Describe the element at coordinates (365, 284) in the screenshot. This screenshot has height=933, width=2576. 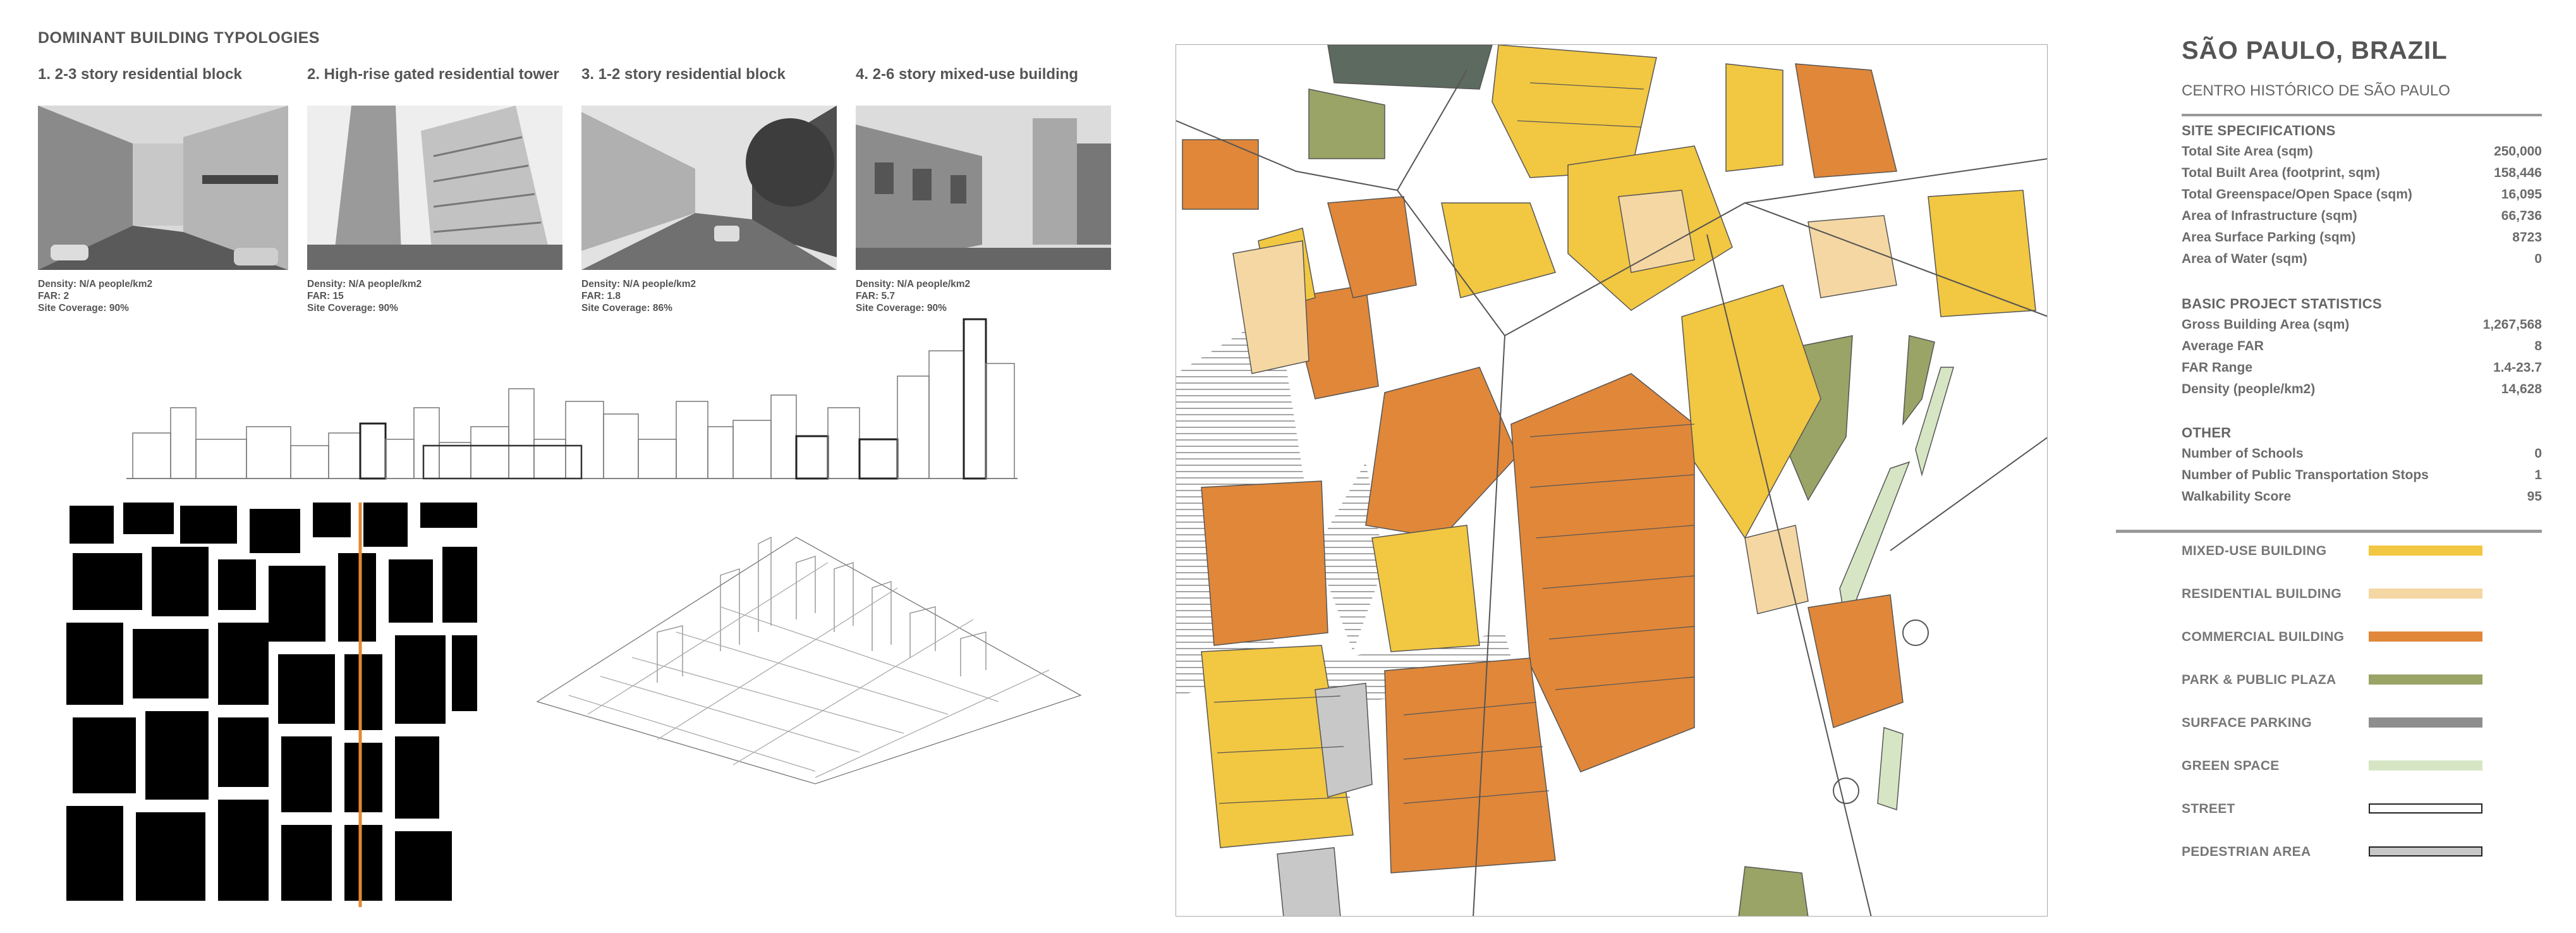
I see `typology-2-density: Density: N/A people/km2` at that location.